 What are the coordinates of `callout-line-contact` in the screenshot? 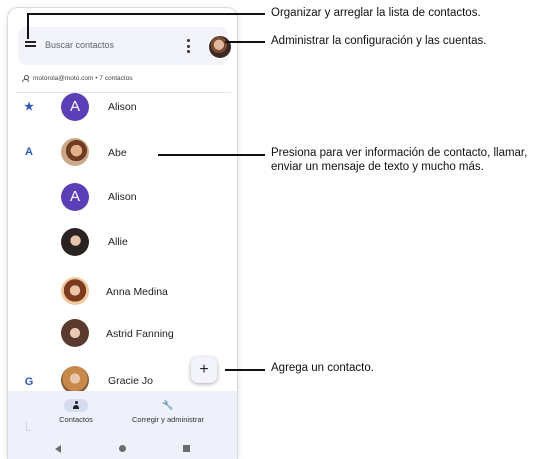 It's located at (211, 155).